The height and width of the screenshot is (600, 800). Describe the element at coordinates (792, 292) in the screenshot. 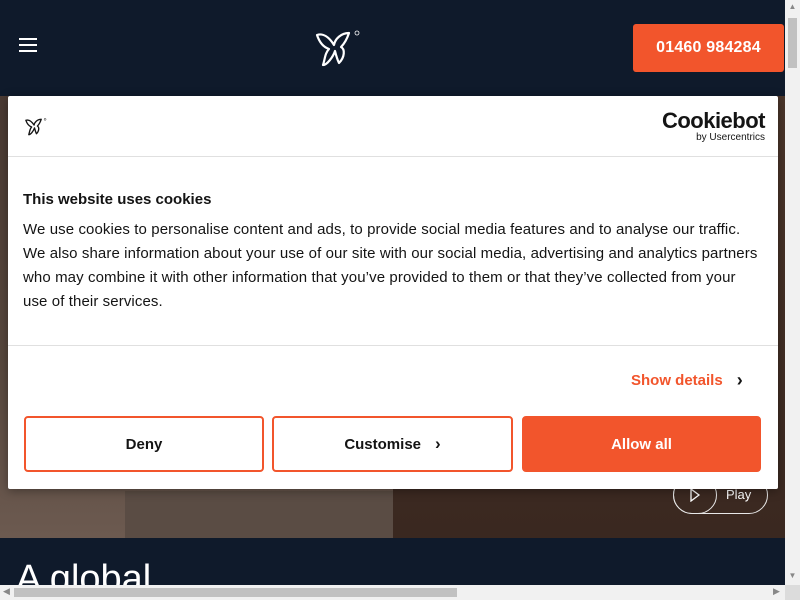

I see `vertical-scrollbar: ▲ ▼` at that location.